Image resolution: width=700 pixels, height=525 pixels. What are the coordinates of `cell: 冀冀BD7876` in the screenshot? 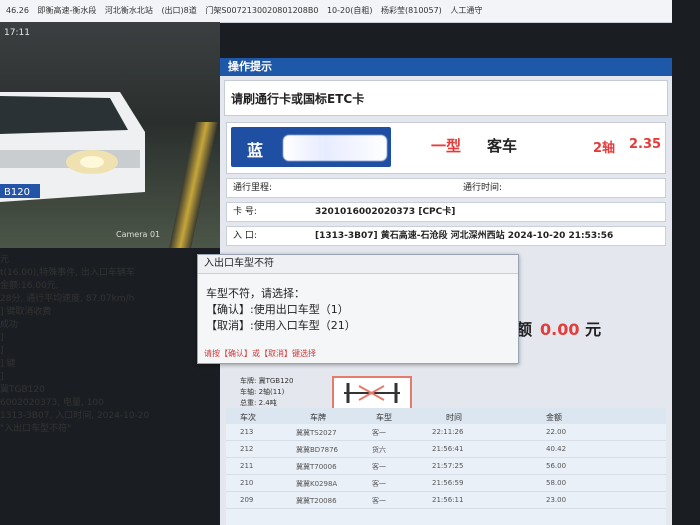 It's located at (317, 450).